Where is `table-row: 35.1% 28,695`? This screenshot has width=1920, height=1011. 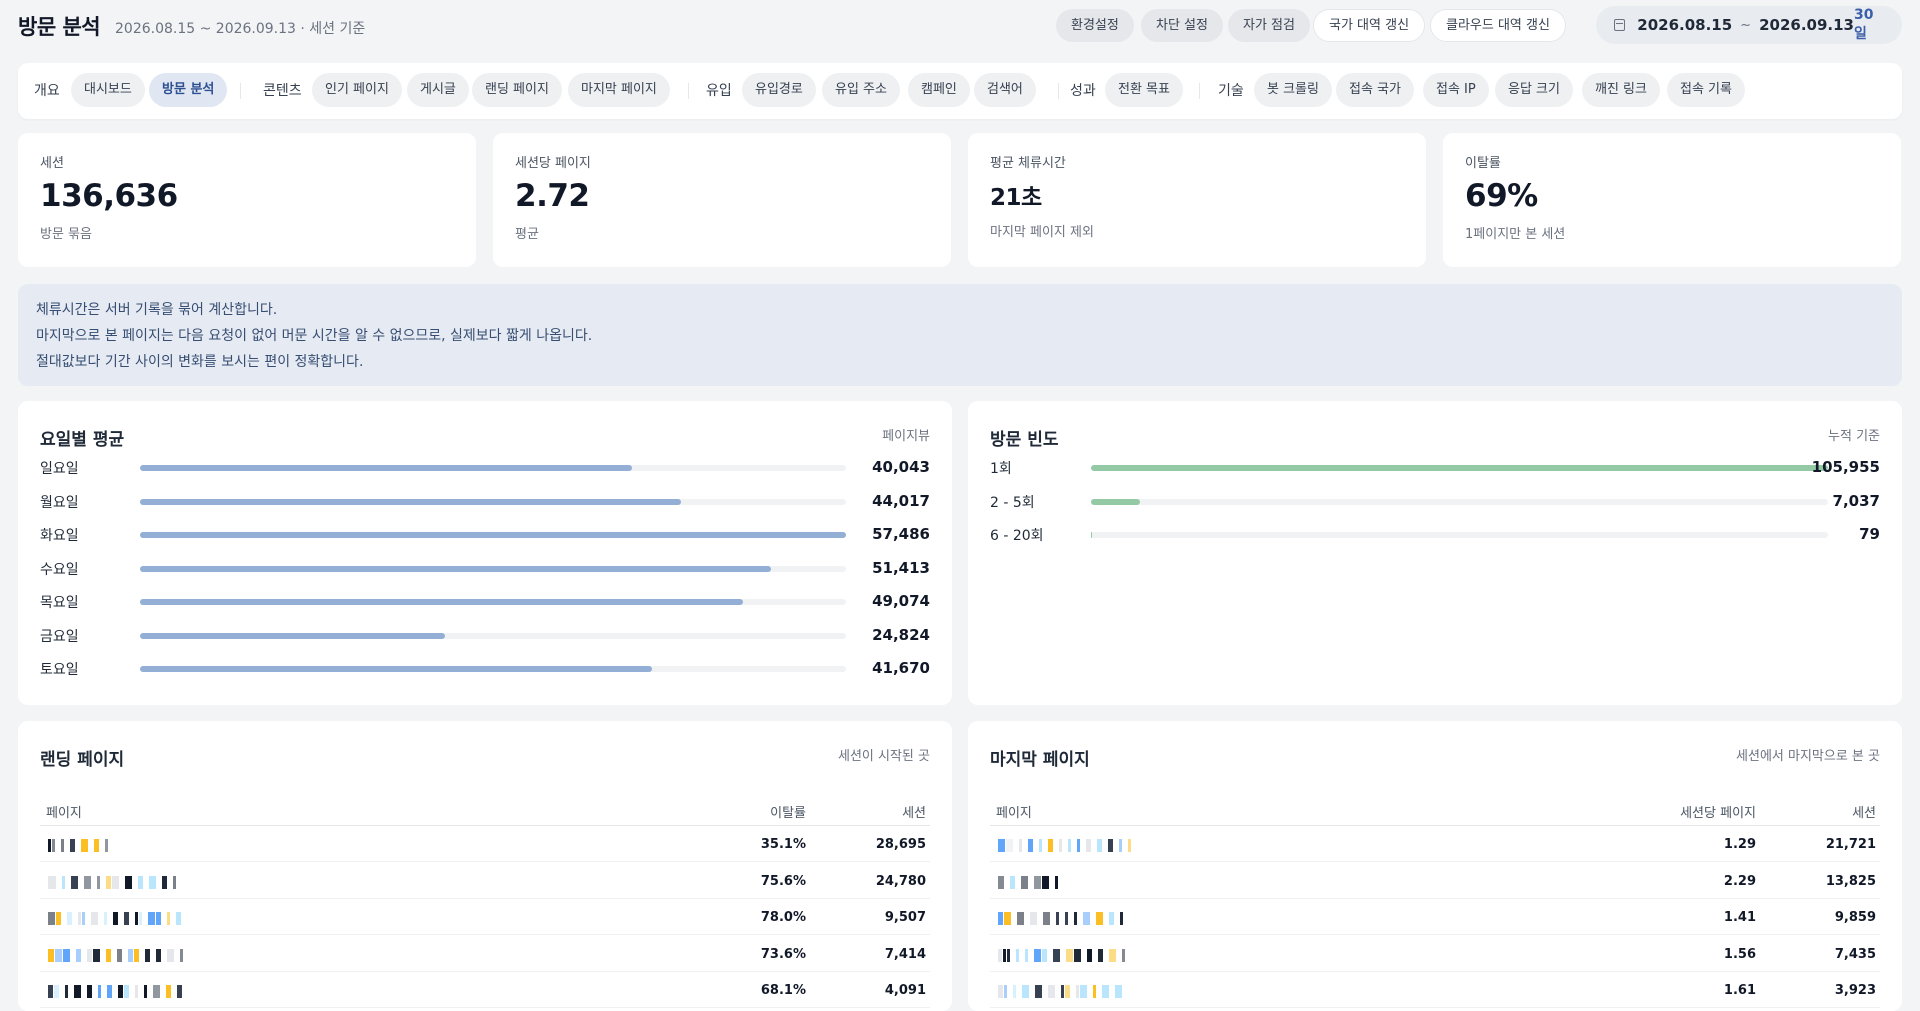
table-row: 35.1% 28,695 is located at coordinates (485, 844).